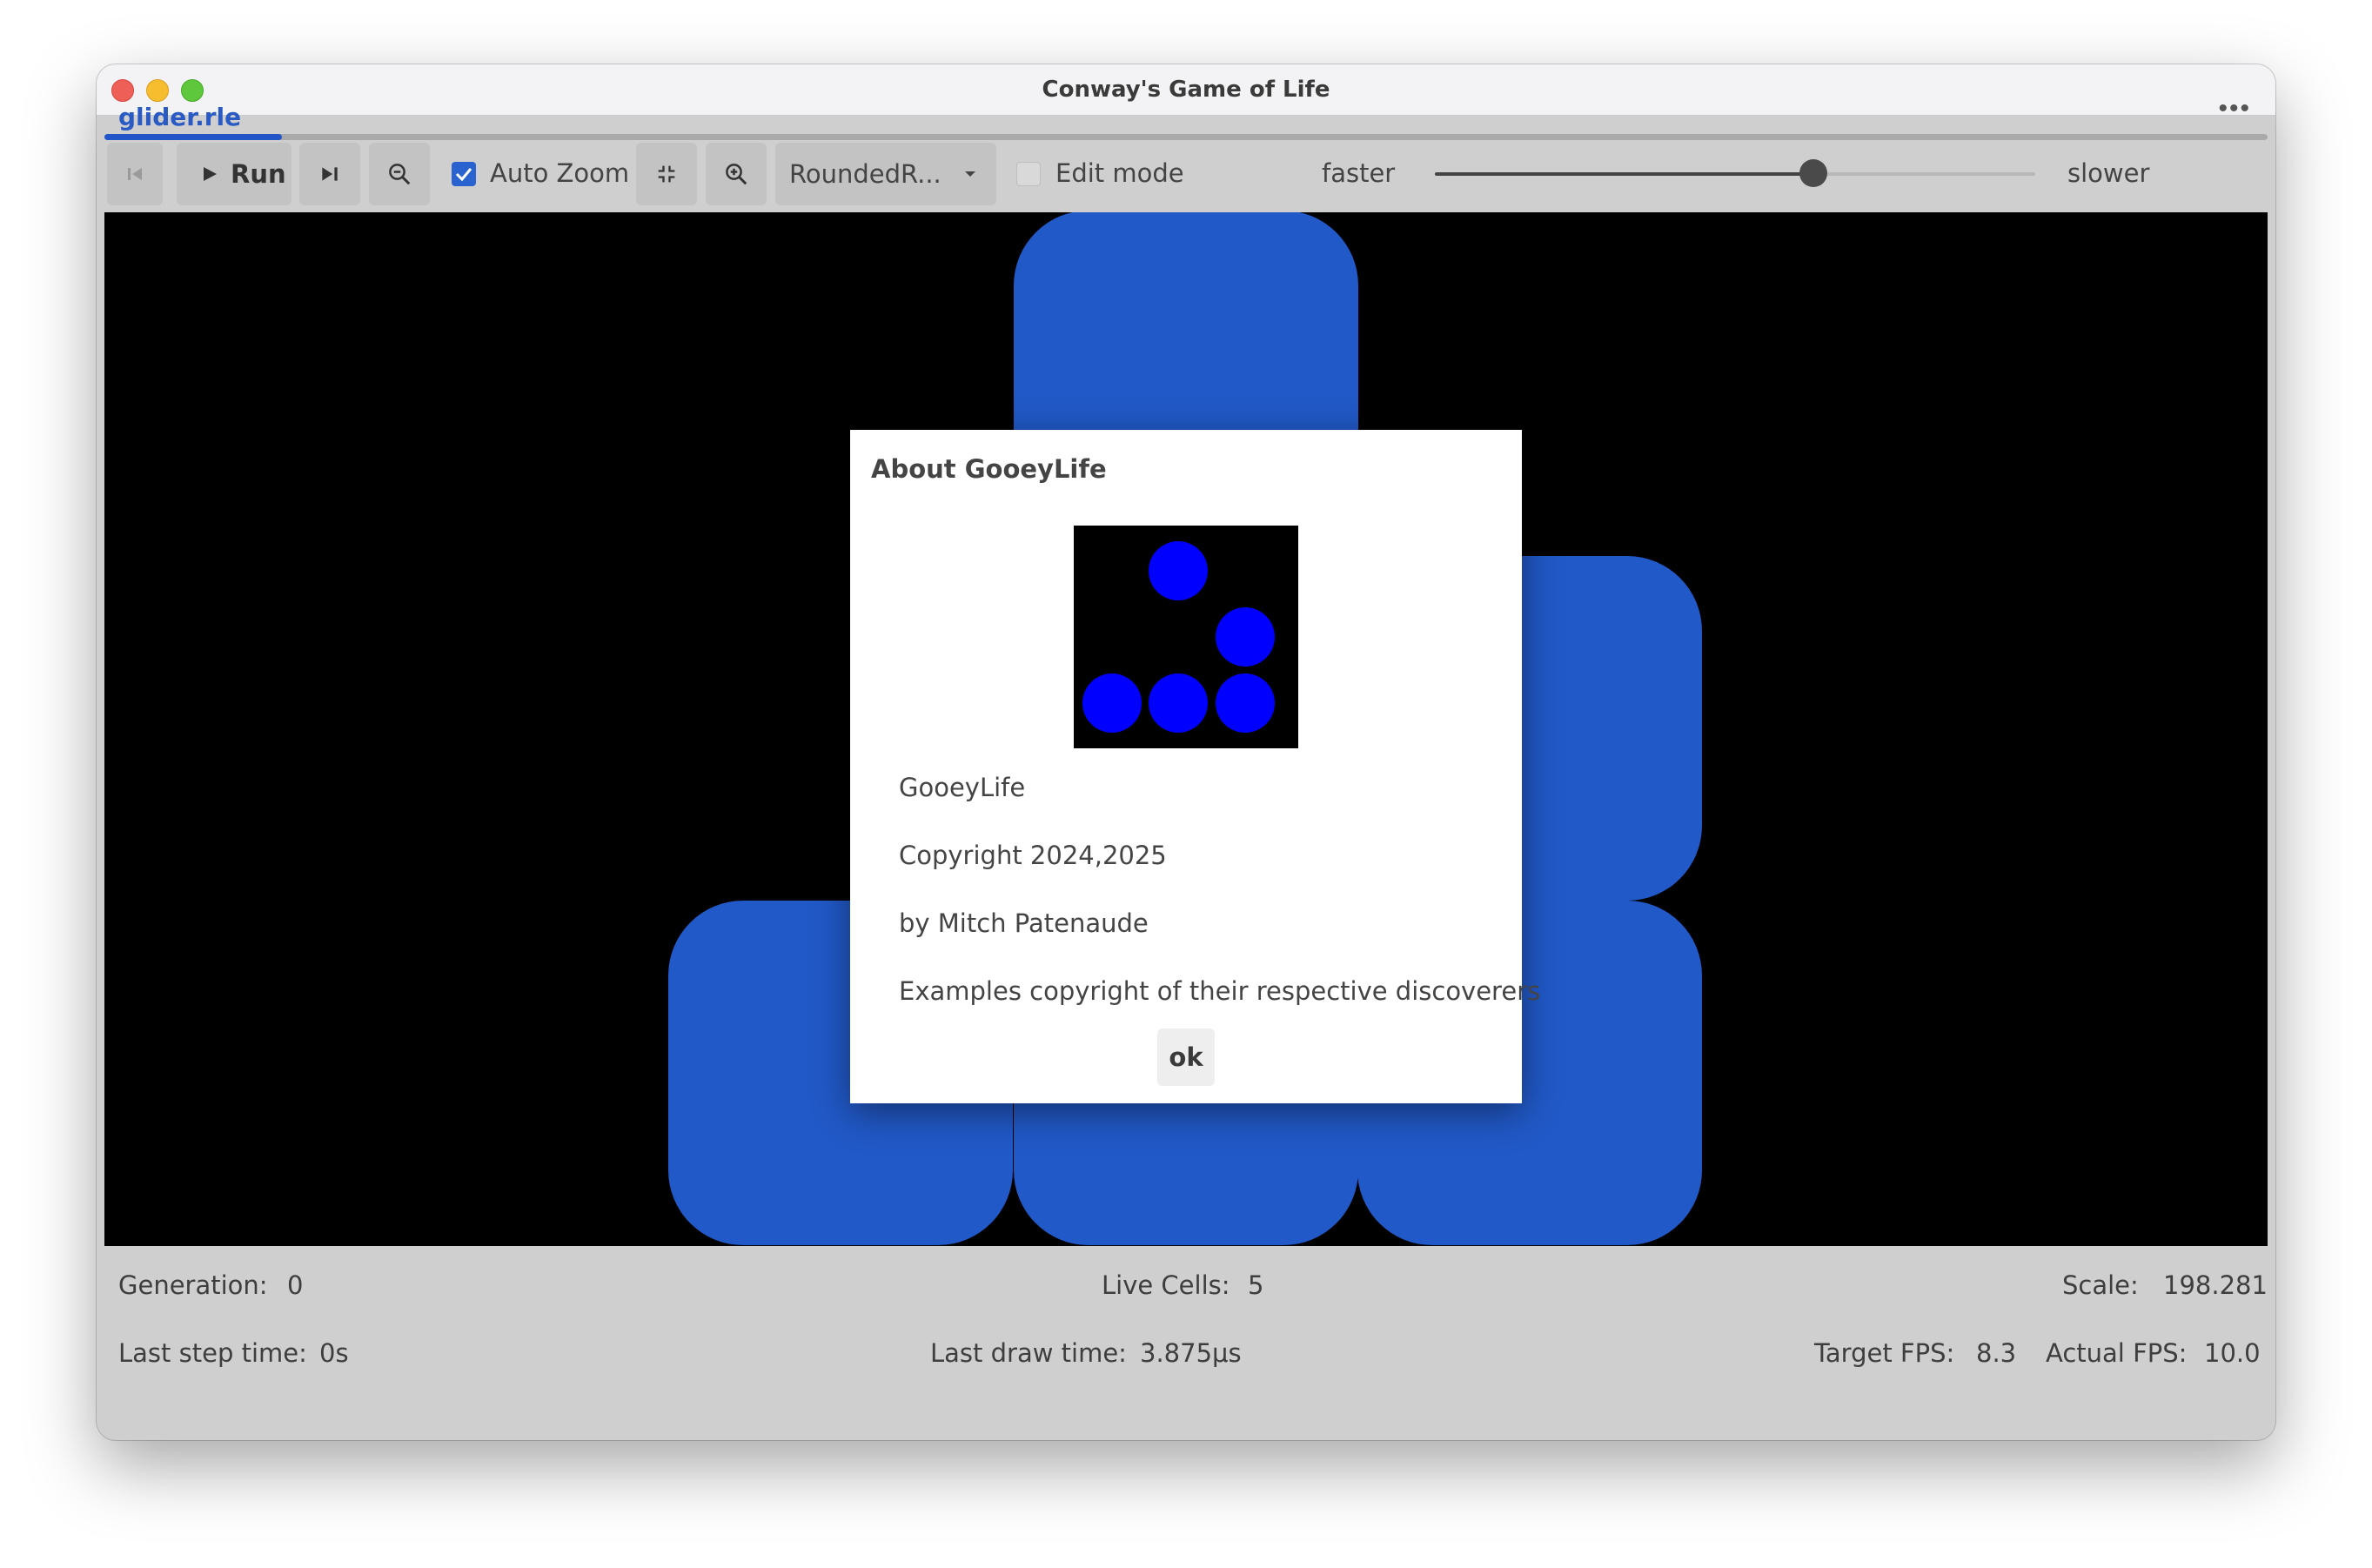 This screenshot has width=2372, height=1568. What do you see at coordinates (1024, 923) in the screenshot?
I see `dialog-author: by Mitch Patenaude` at bounding box center [1024, 923].